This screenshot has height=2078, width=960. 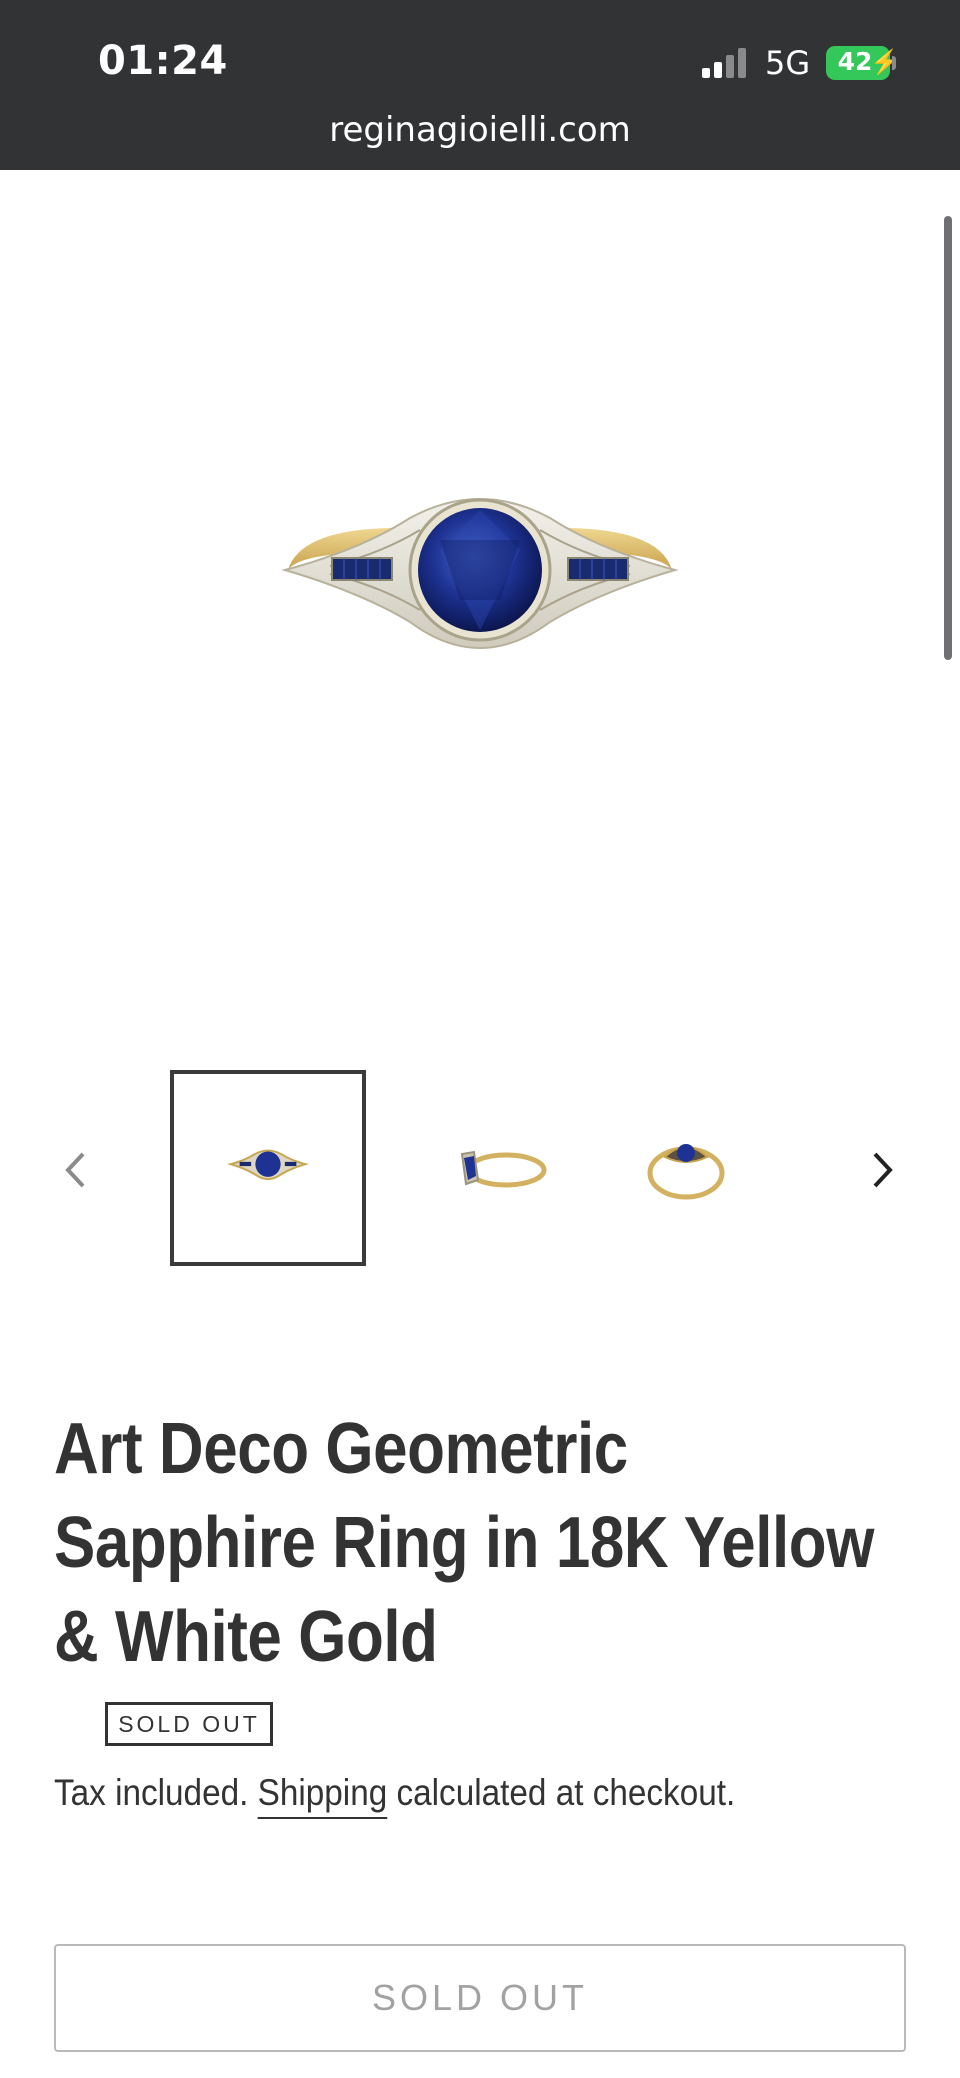 What do you see at coordinates (323, 1792) in the screenshot?
I see `shipping-link: Shipping` at bounding box center [323, 1792].